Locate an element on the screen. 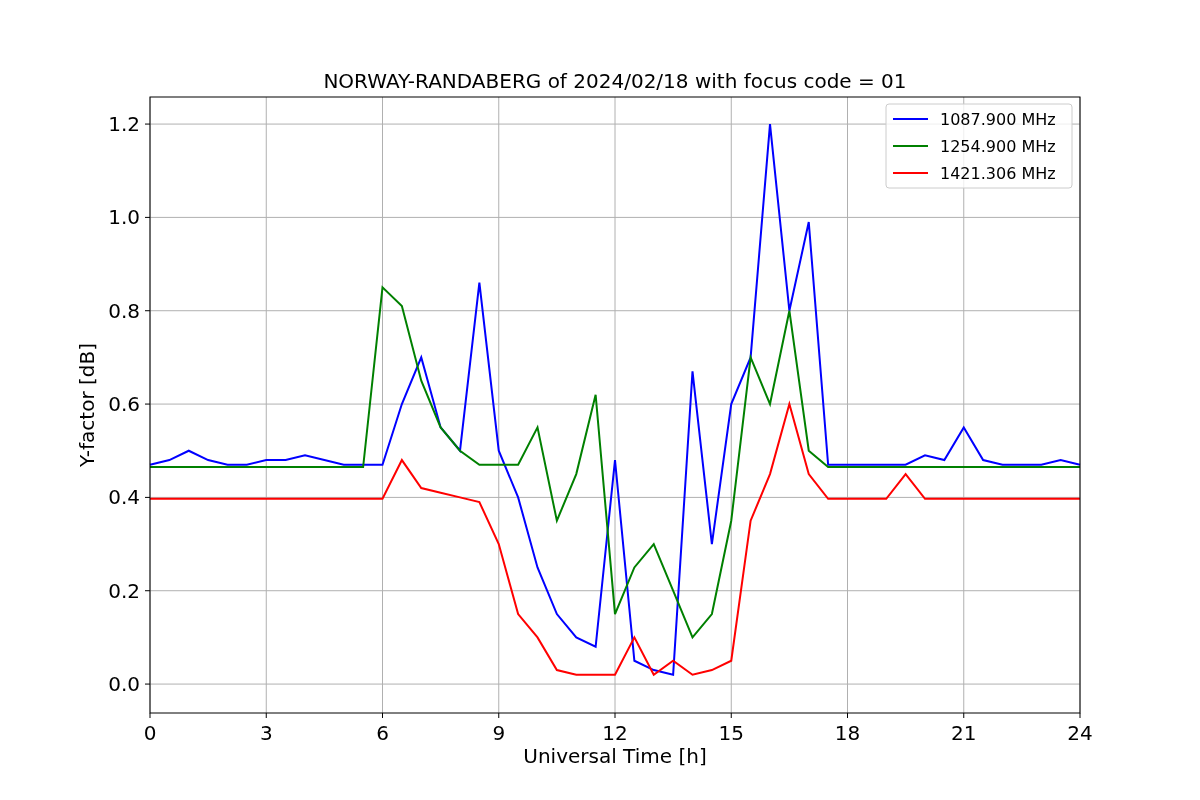 The width and height of the screenshot is (1200, 800). legend-label: 1087.900 MHz is located at coordinates (998, 119).